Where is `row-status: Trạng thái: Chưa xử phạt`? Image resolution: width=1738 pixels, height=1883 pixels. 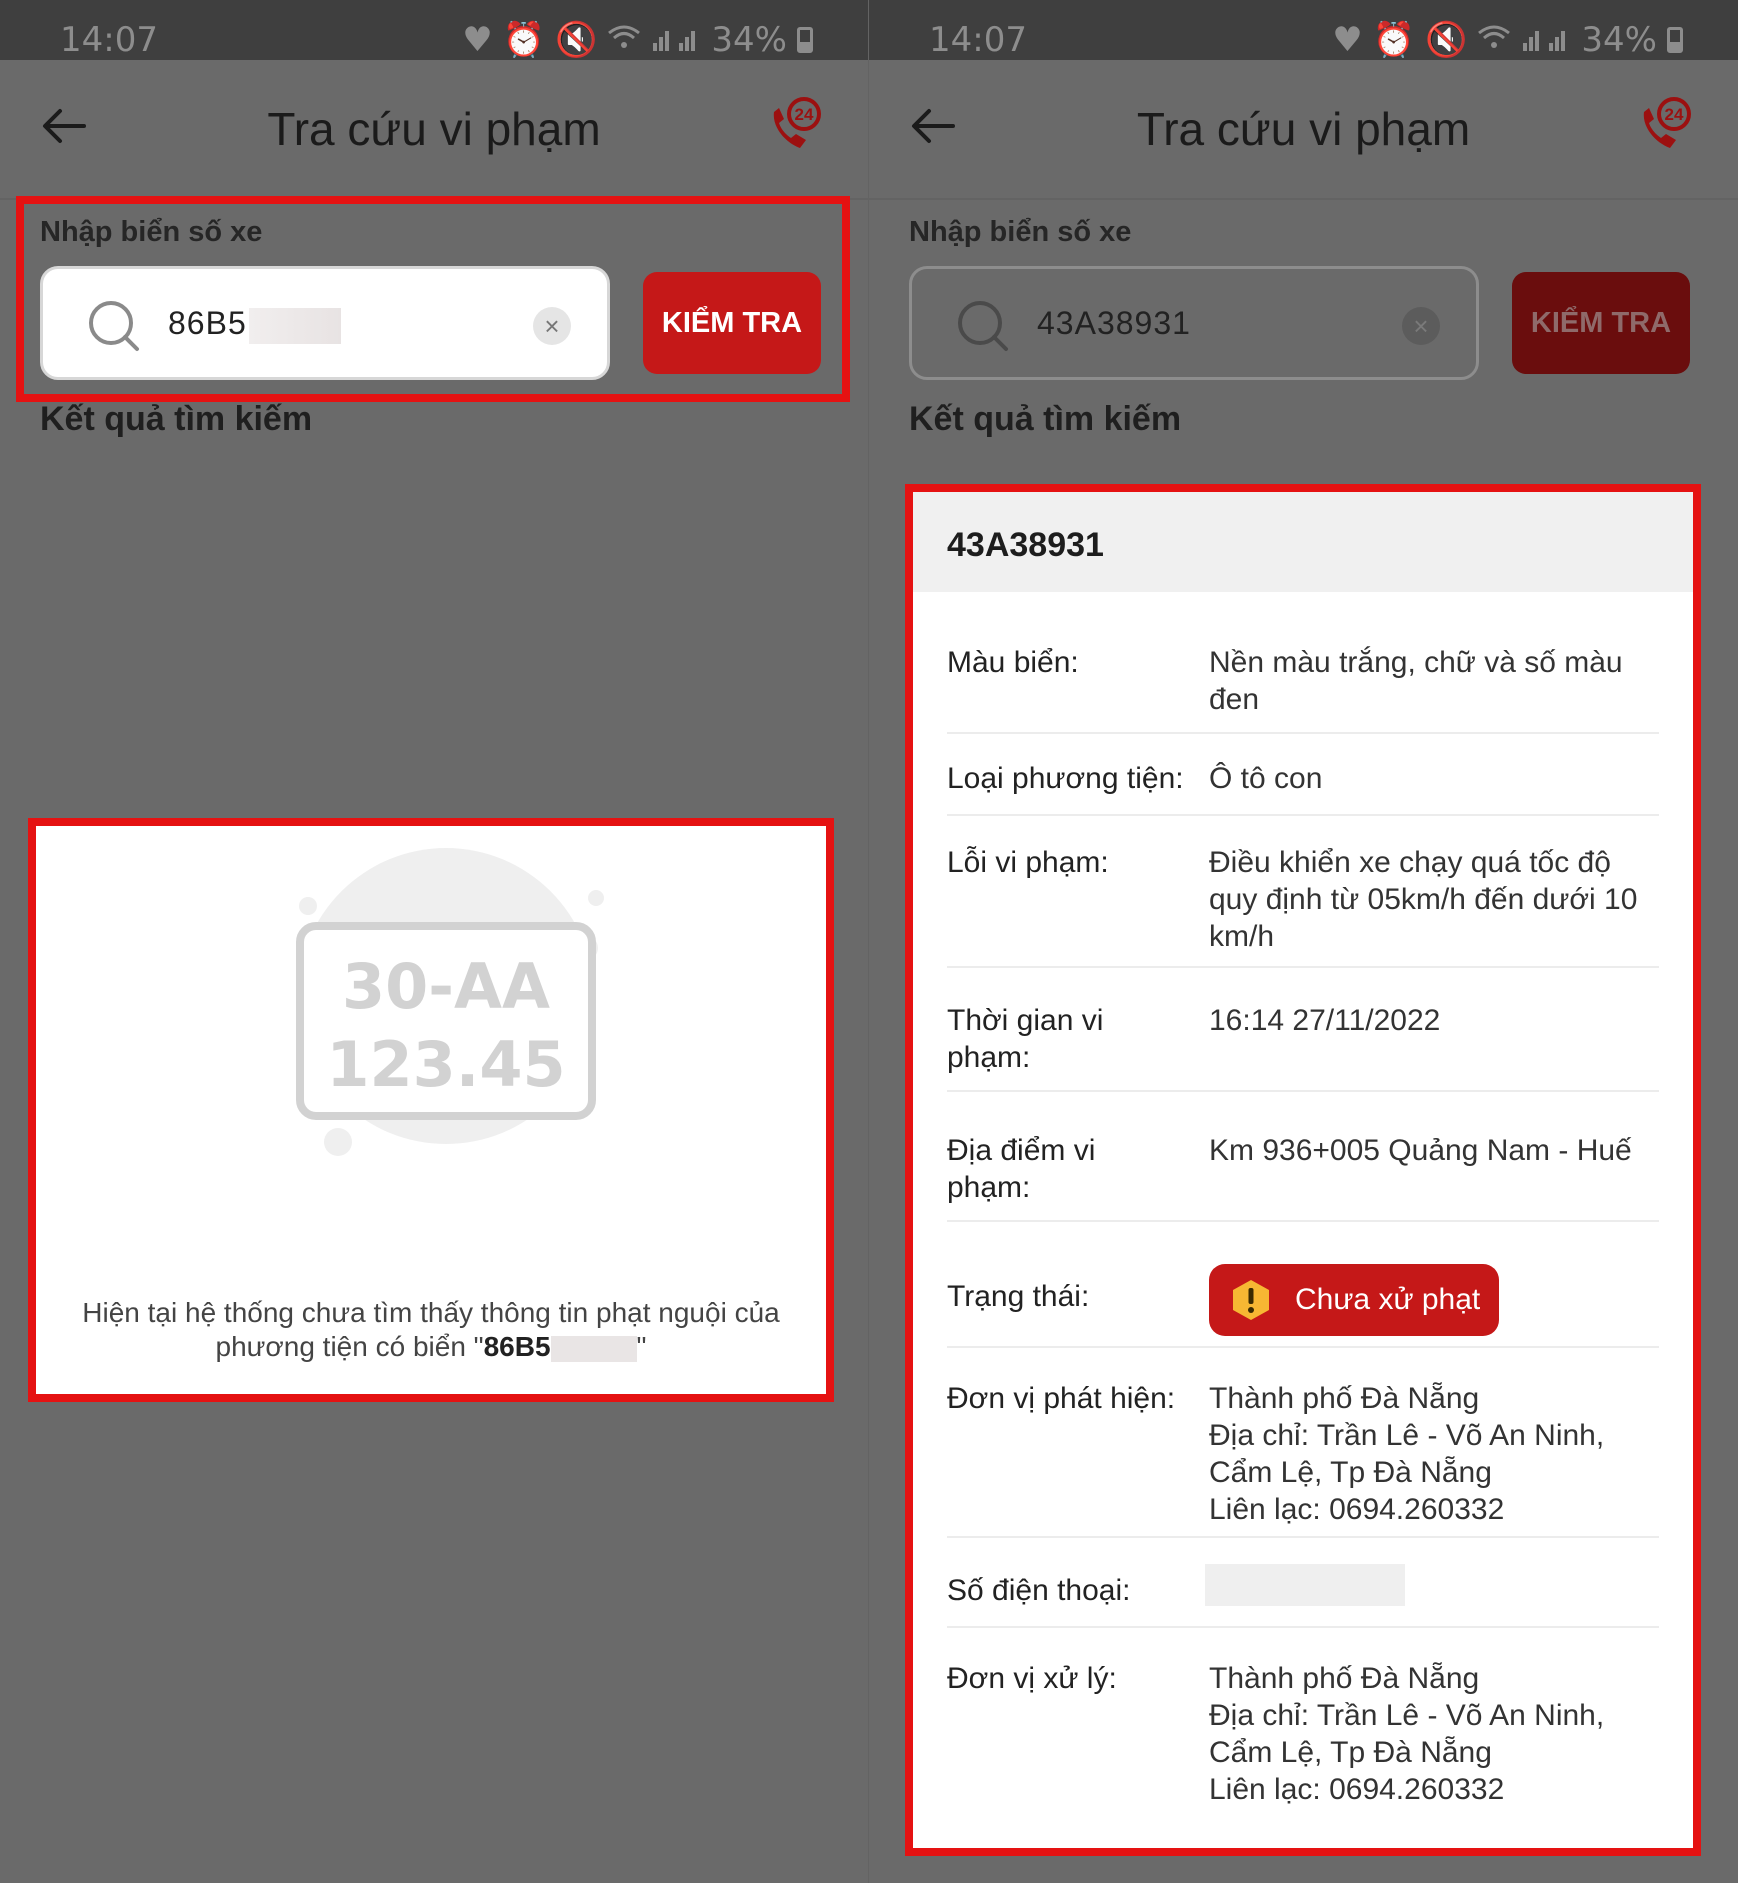
row-status: Trạng thái: Chưa xử phạt is located at coordinates (1303, 1306).